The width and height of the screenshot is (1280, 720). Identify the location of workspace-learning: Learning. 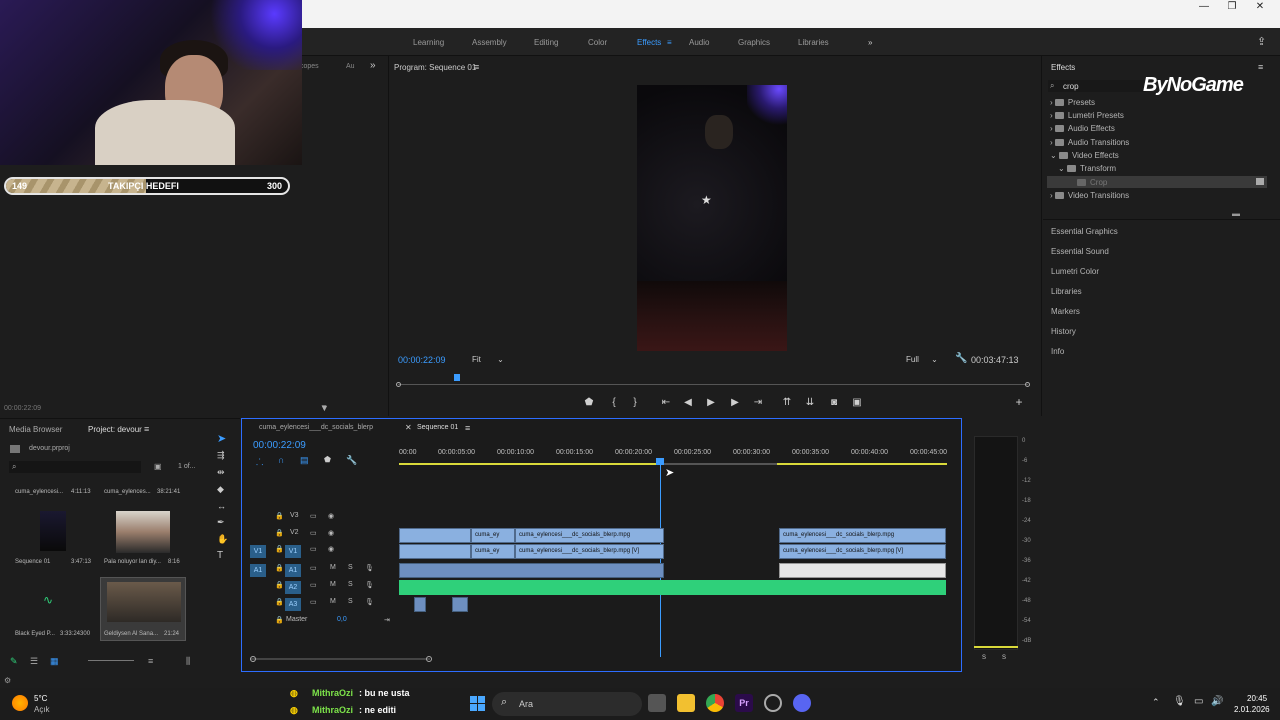
(428, 42).